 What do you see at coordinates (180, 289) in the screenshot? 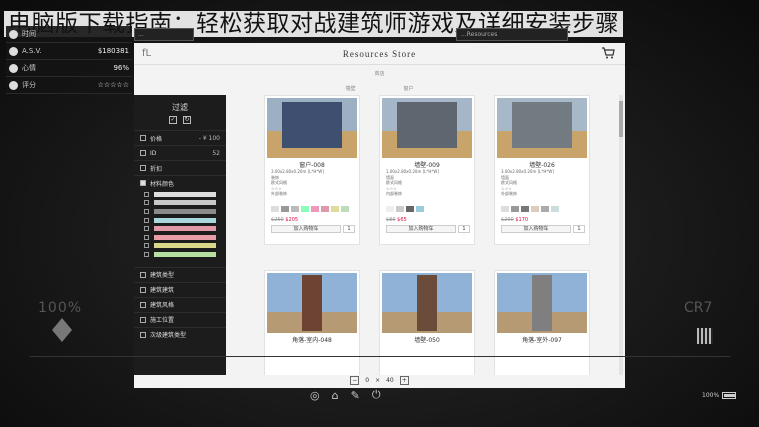
I see `filter-category: 建筑建筑` at bounding box center [180, 289].